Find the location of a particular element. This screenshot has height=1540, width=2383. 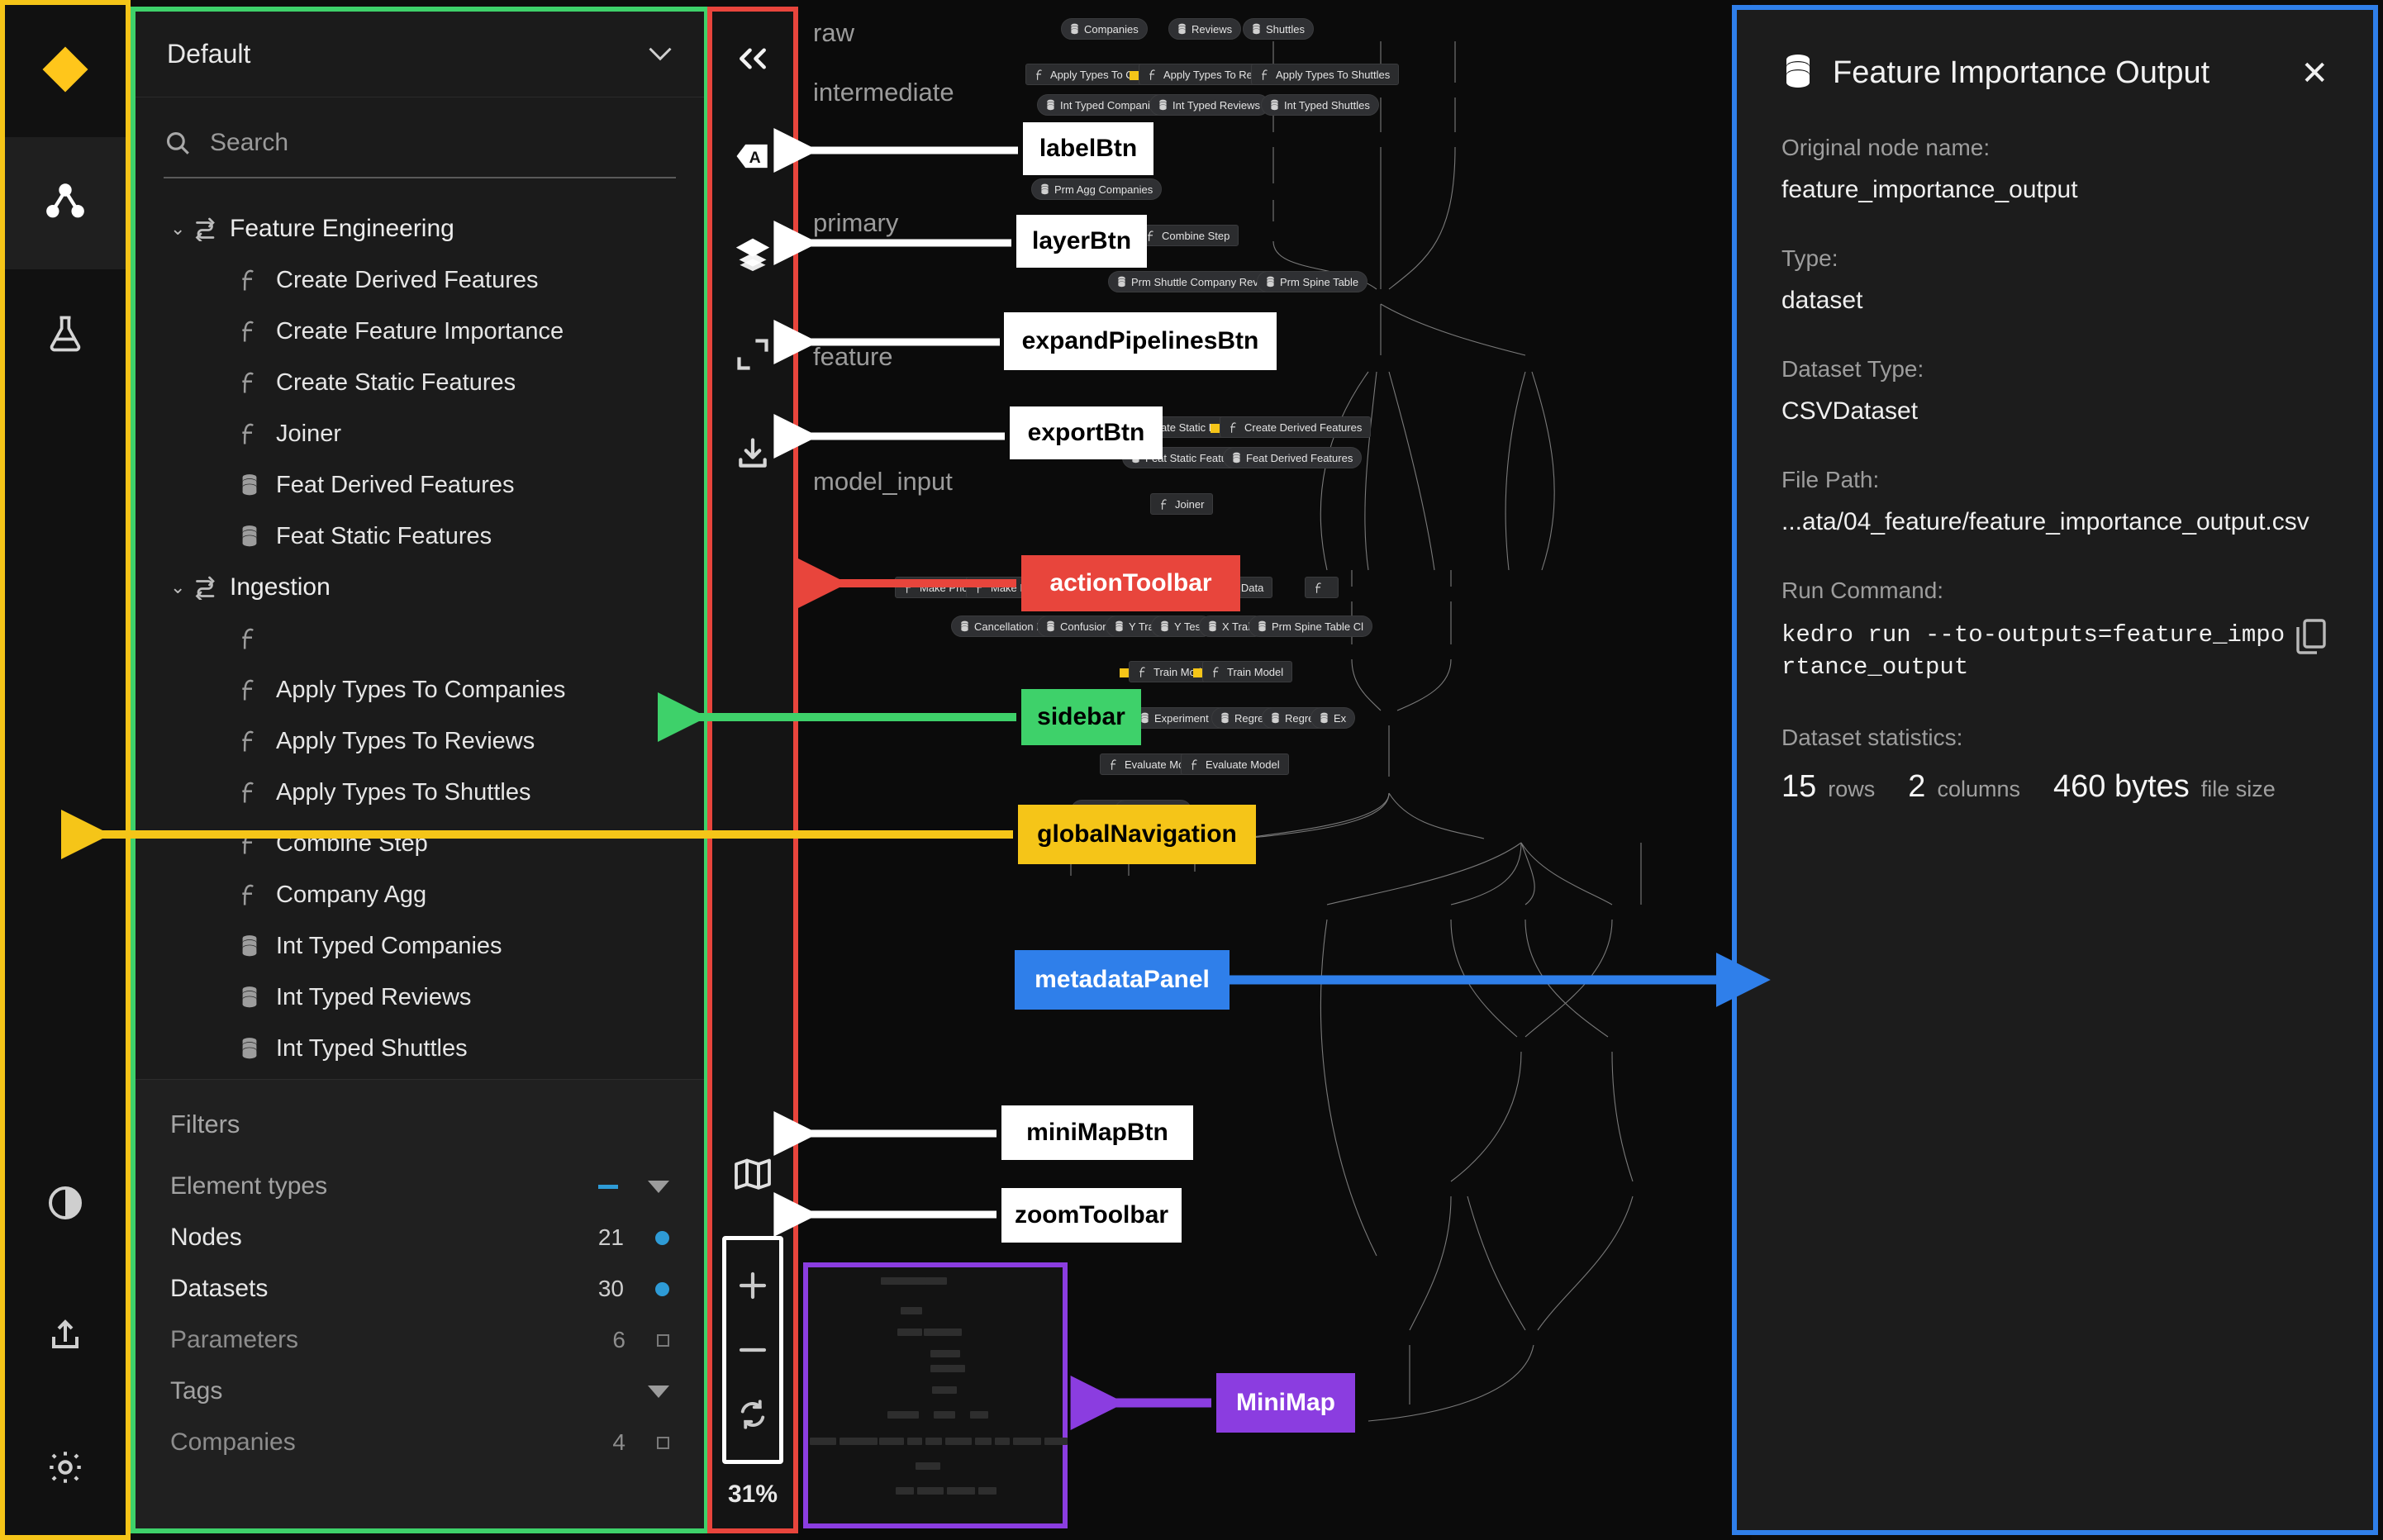

expand-pipelines-button is located at coordinates (753, 354).